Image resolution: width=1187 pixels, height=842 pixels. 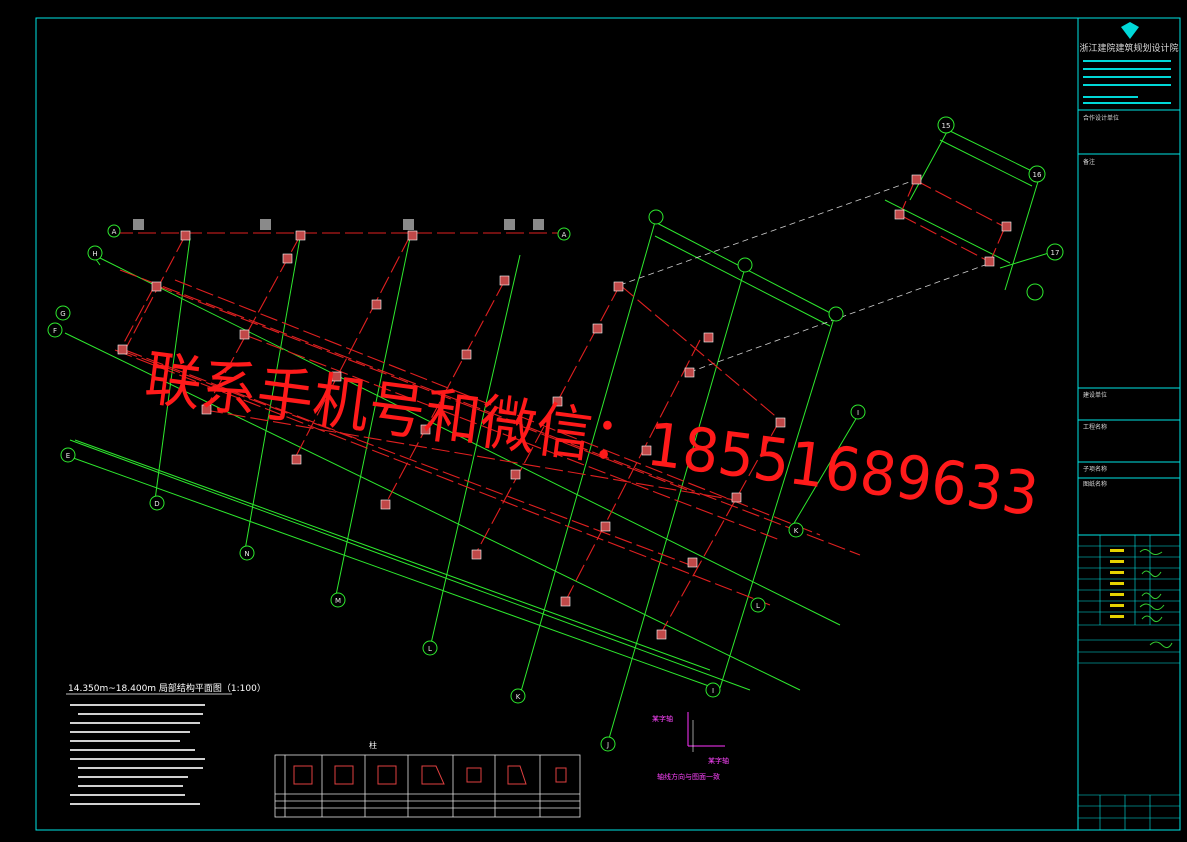 What do you see at coordinates (518, 697) in the screenshot?
I see `axis-label-bottom-4: K` at bounding box center [518, 697].